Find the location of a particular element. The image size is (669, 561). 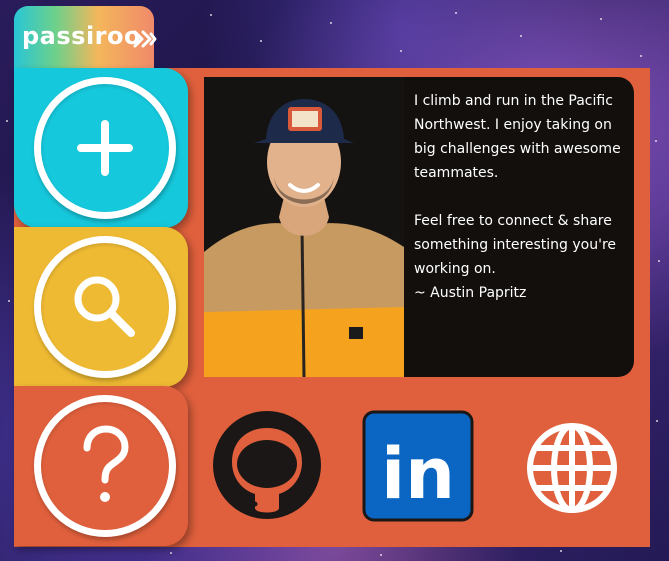

website-link is located at coordinates (572, 468).